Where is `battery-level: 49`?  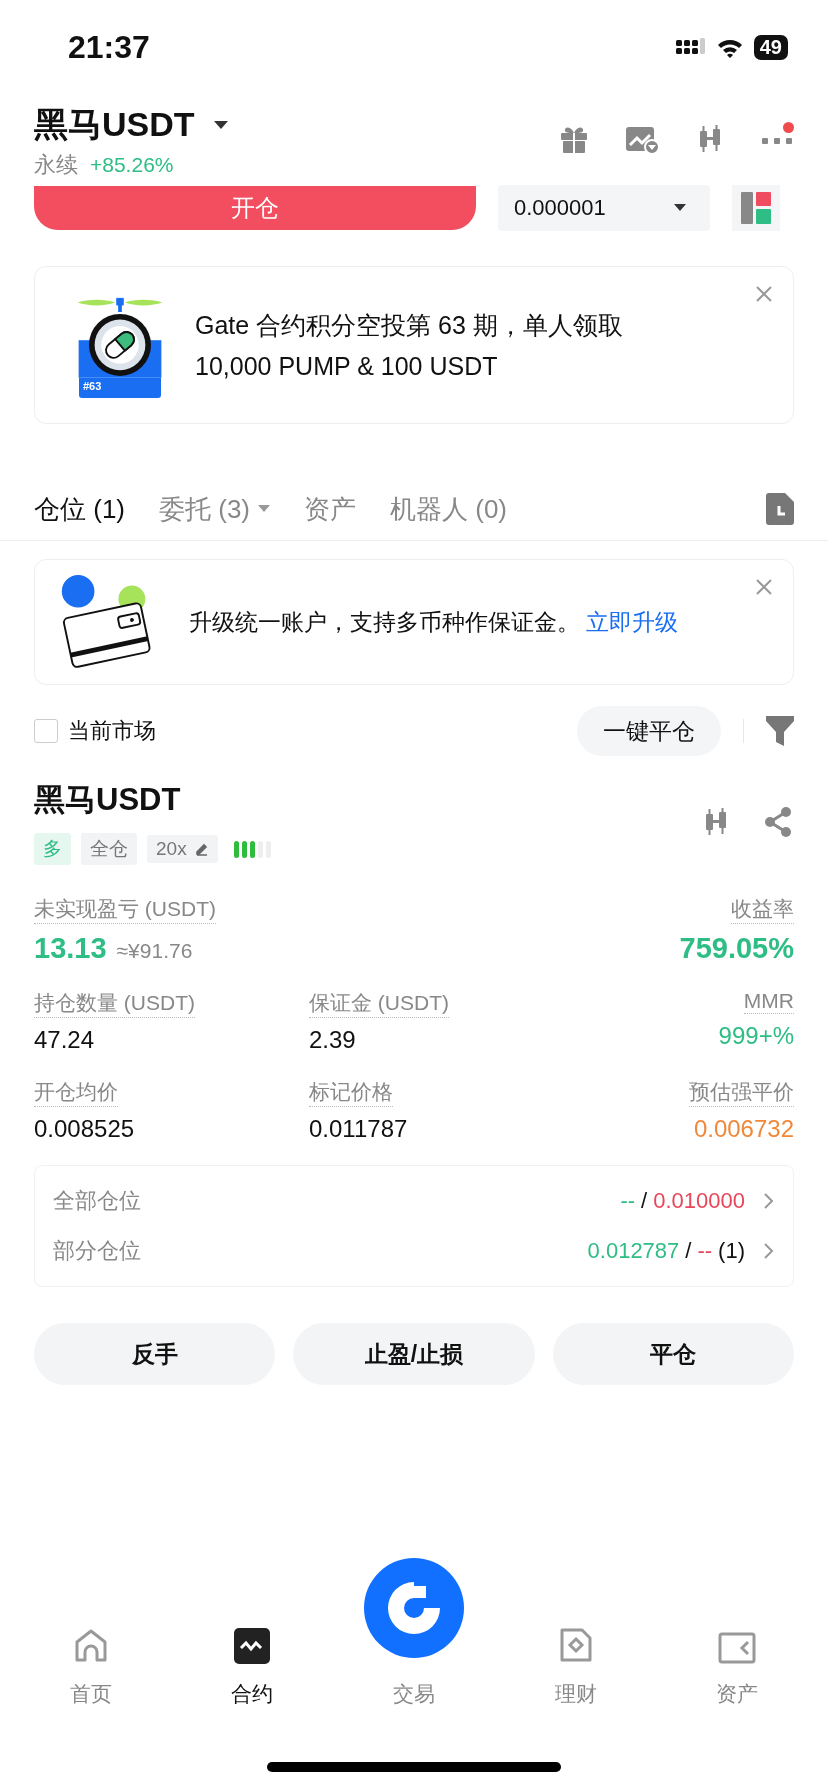 battery-level: 49 is located at coordinates (770, 47).